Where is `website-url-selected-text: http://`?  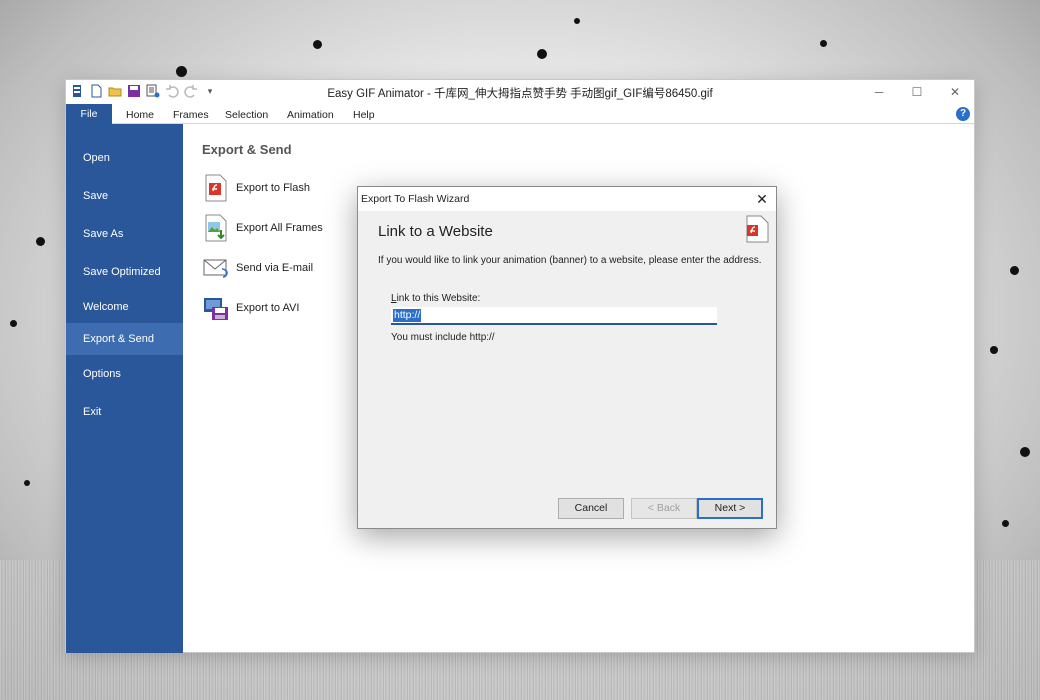 website-url-selected-text: http:// is located at coordinates (407, 315).